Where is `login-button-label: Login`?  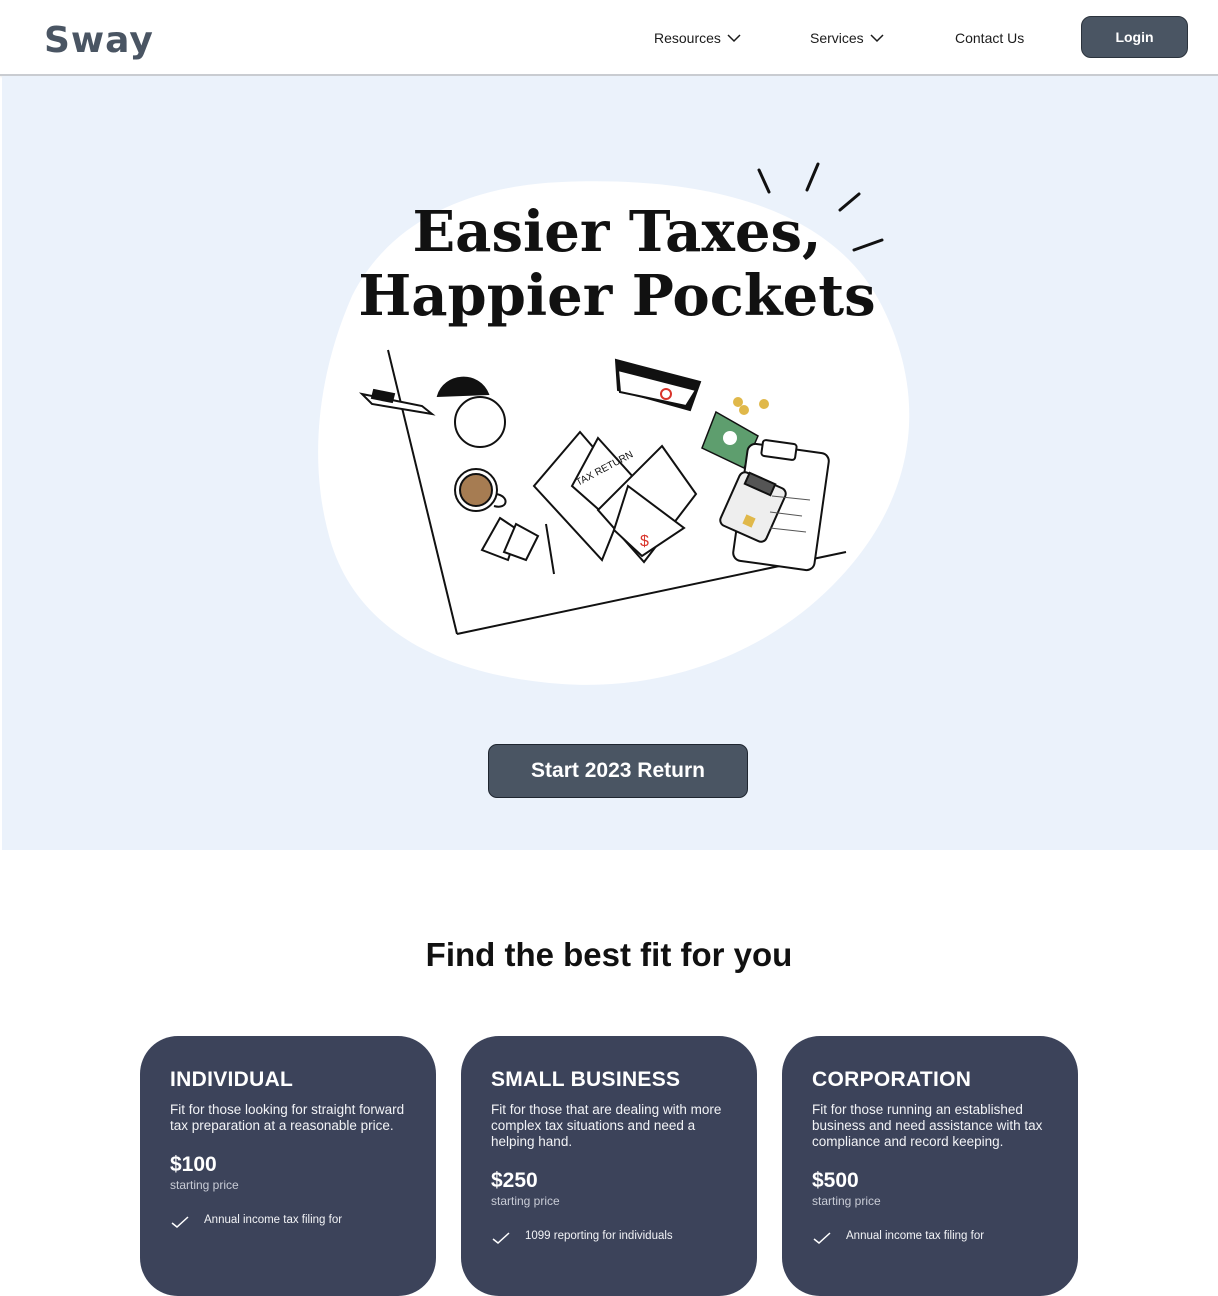 login-button-label: Login is located at coordinates (1134, 37).